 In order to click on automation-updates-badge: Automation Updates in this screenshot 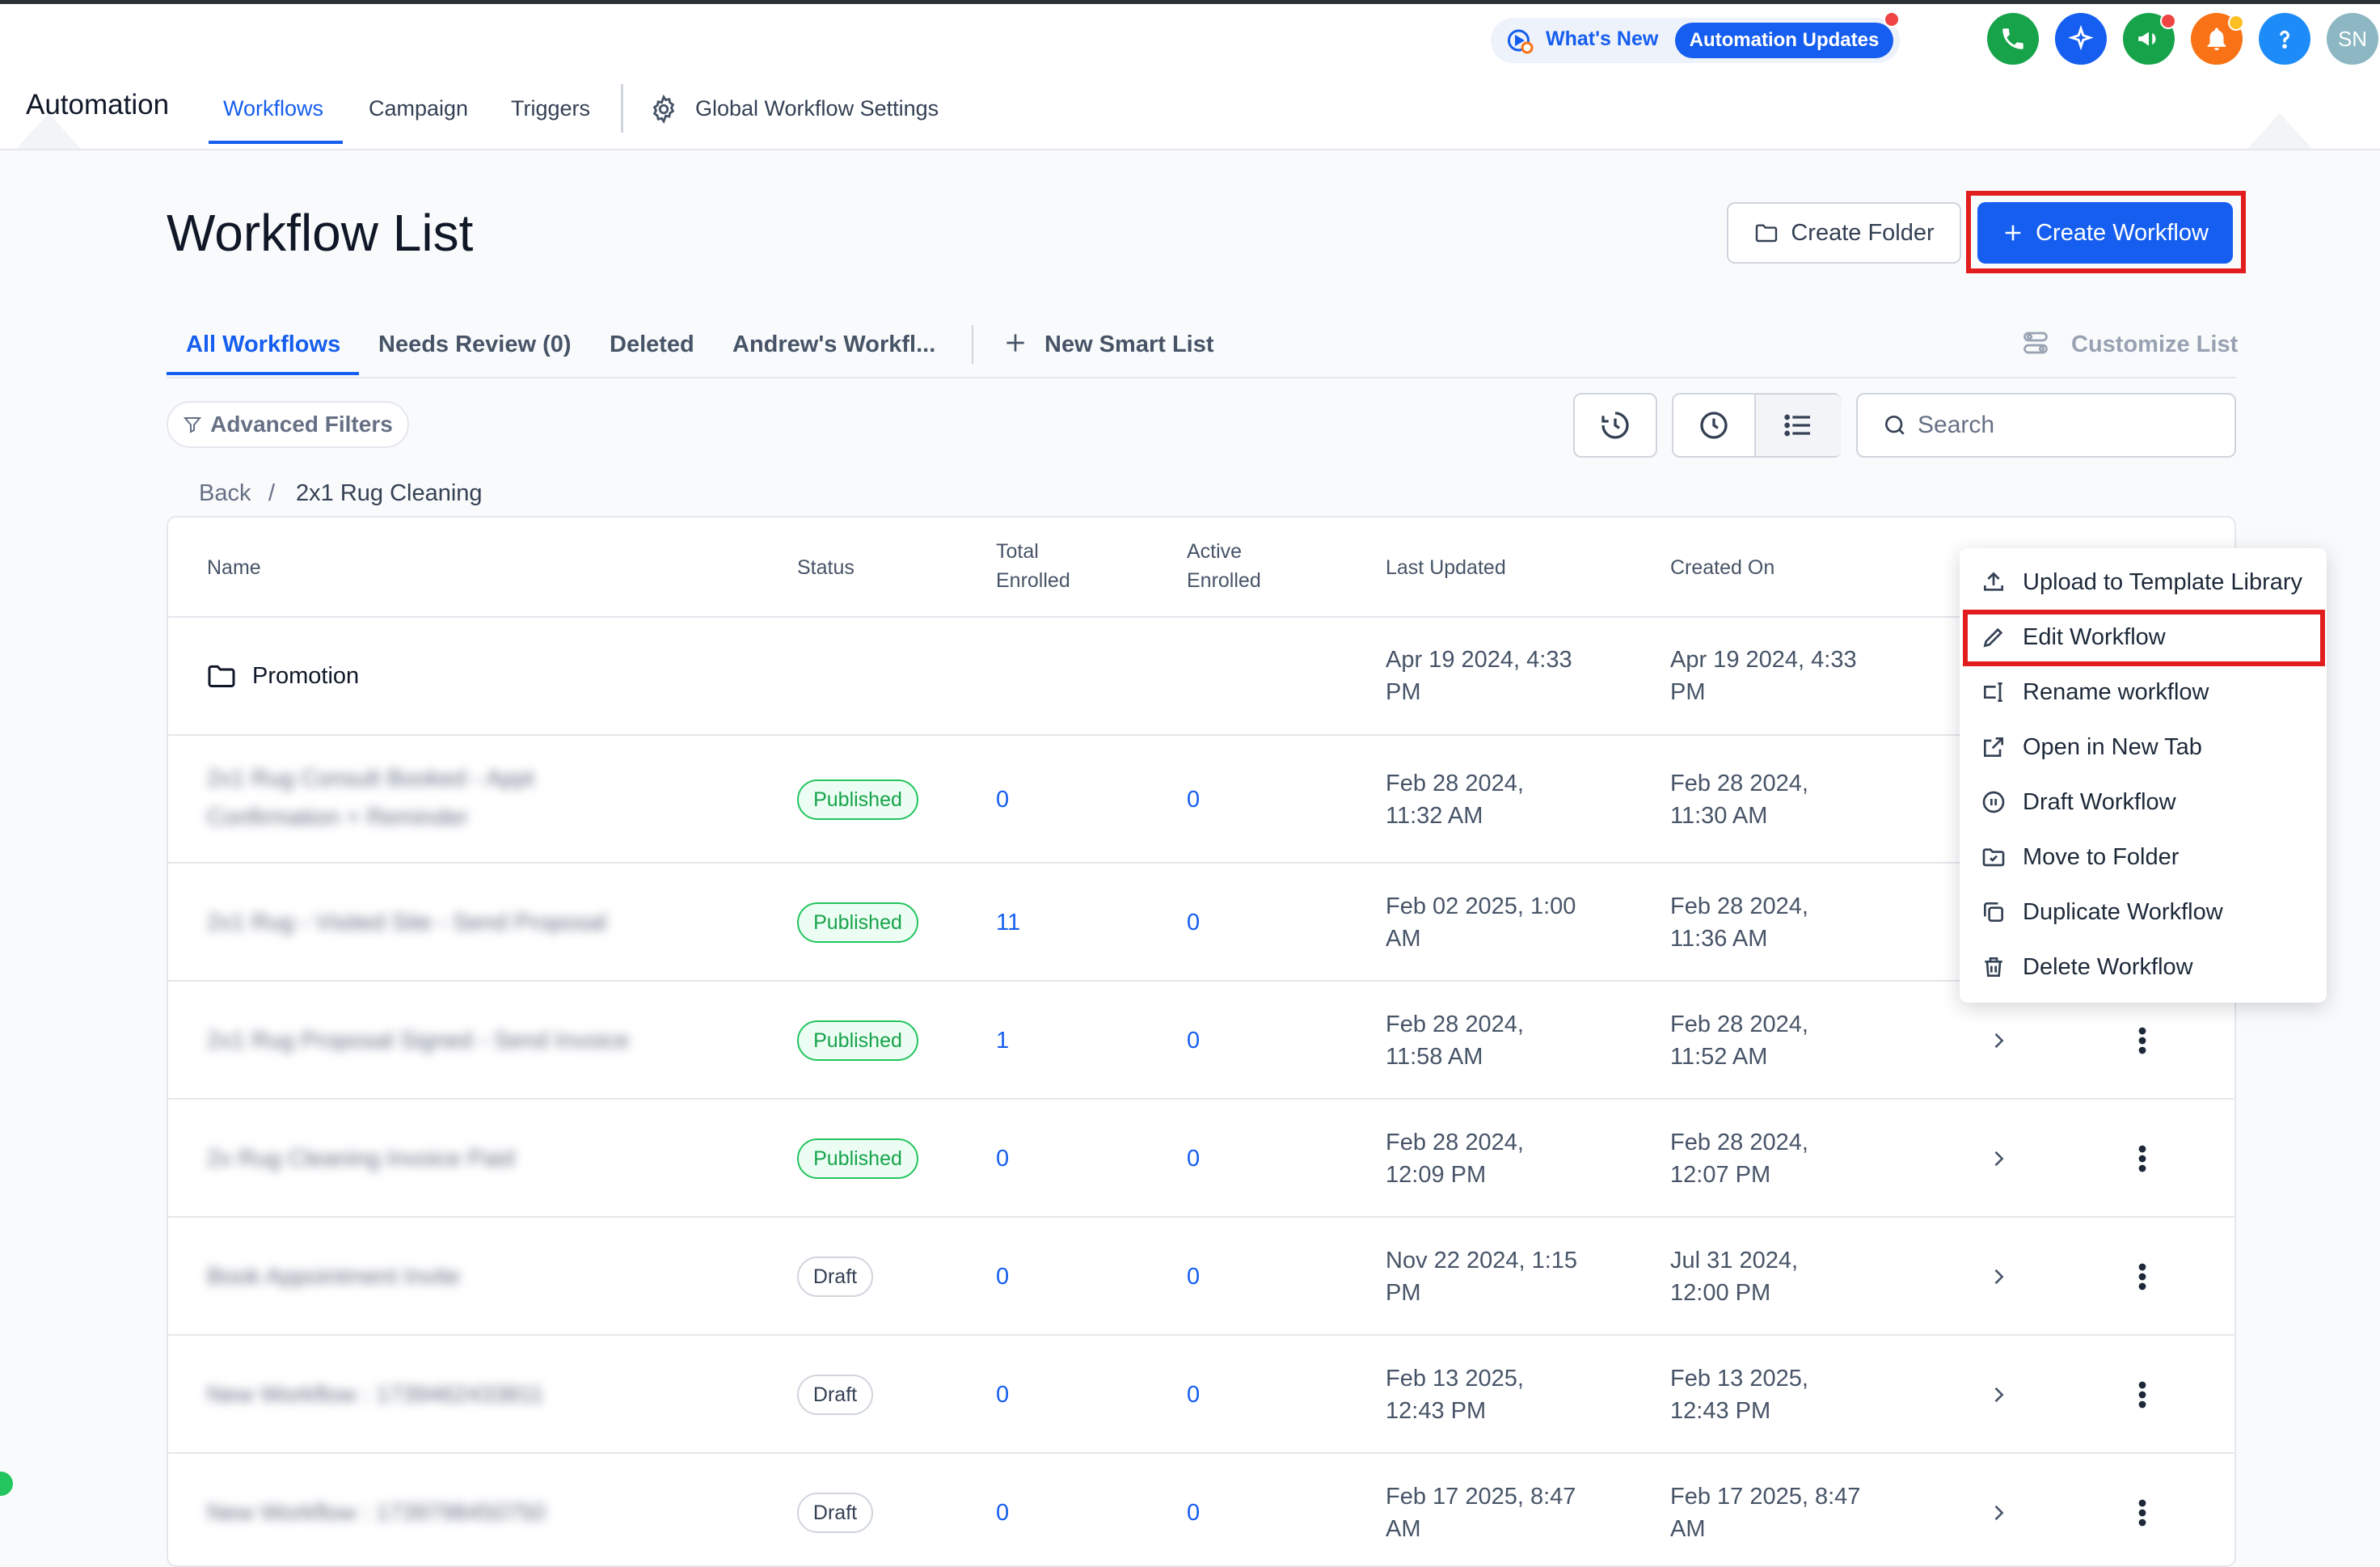, I will do `click(1784, 40)`.